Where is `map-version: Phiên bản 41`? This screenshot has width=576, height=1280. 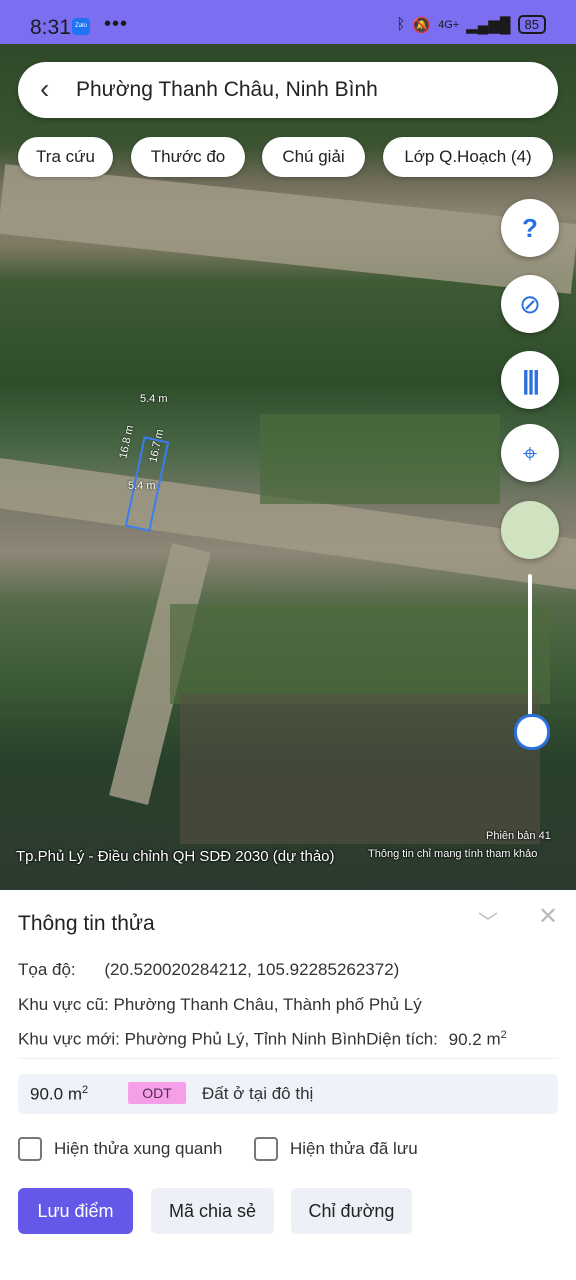 map-version: Phiên bản 41 is located at coordinates (518, 836).